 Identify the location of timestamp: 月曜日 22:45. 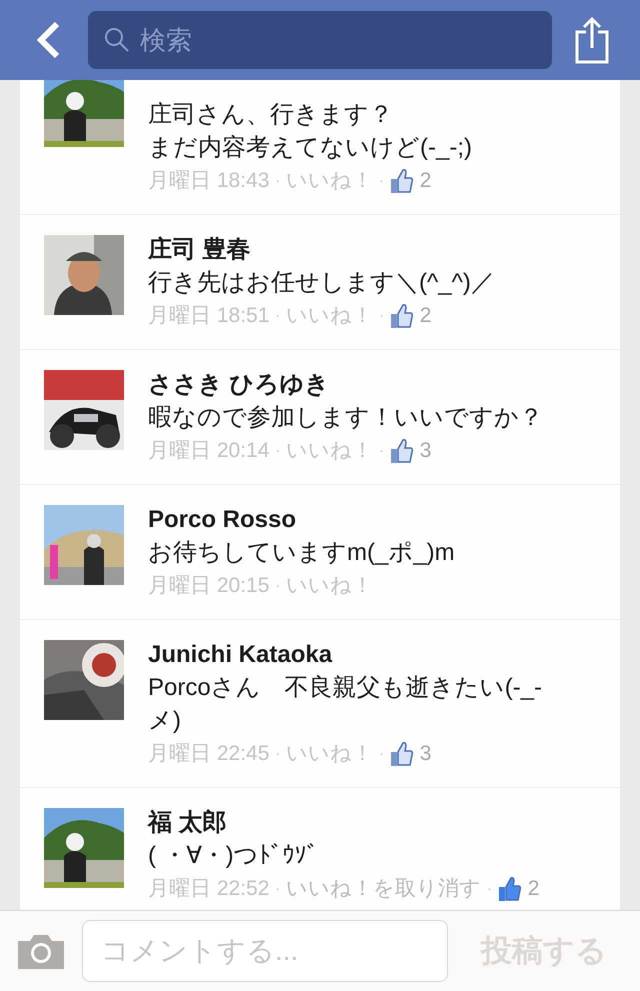
(209, 754).